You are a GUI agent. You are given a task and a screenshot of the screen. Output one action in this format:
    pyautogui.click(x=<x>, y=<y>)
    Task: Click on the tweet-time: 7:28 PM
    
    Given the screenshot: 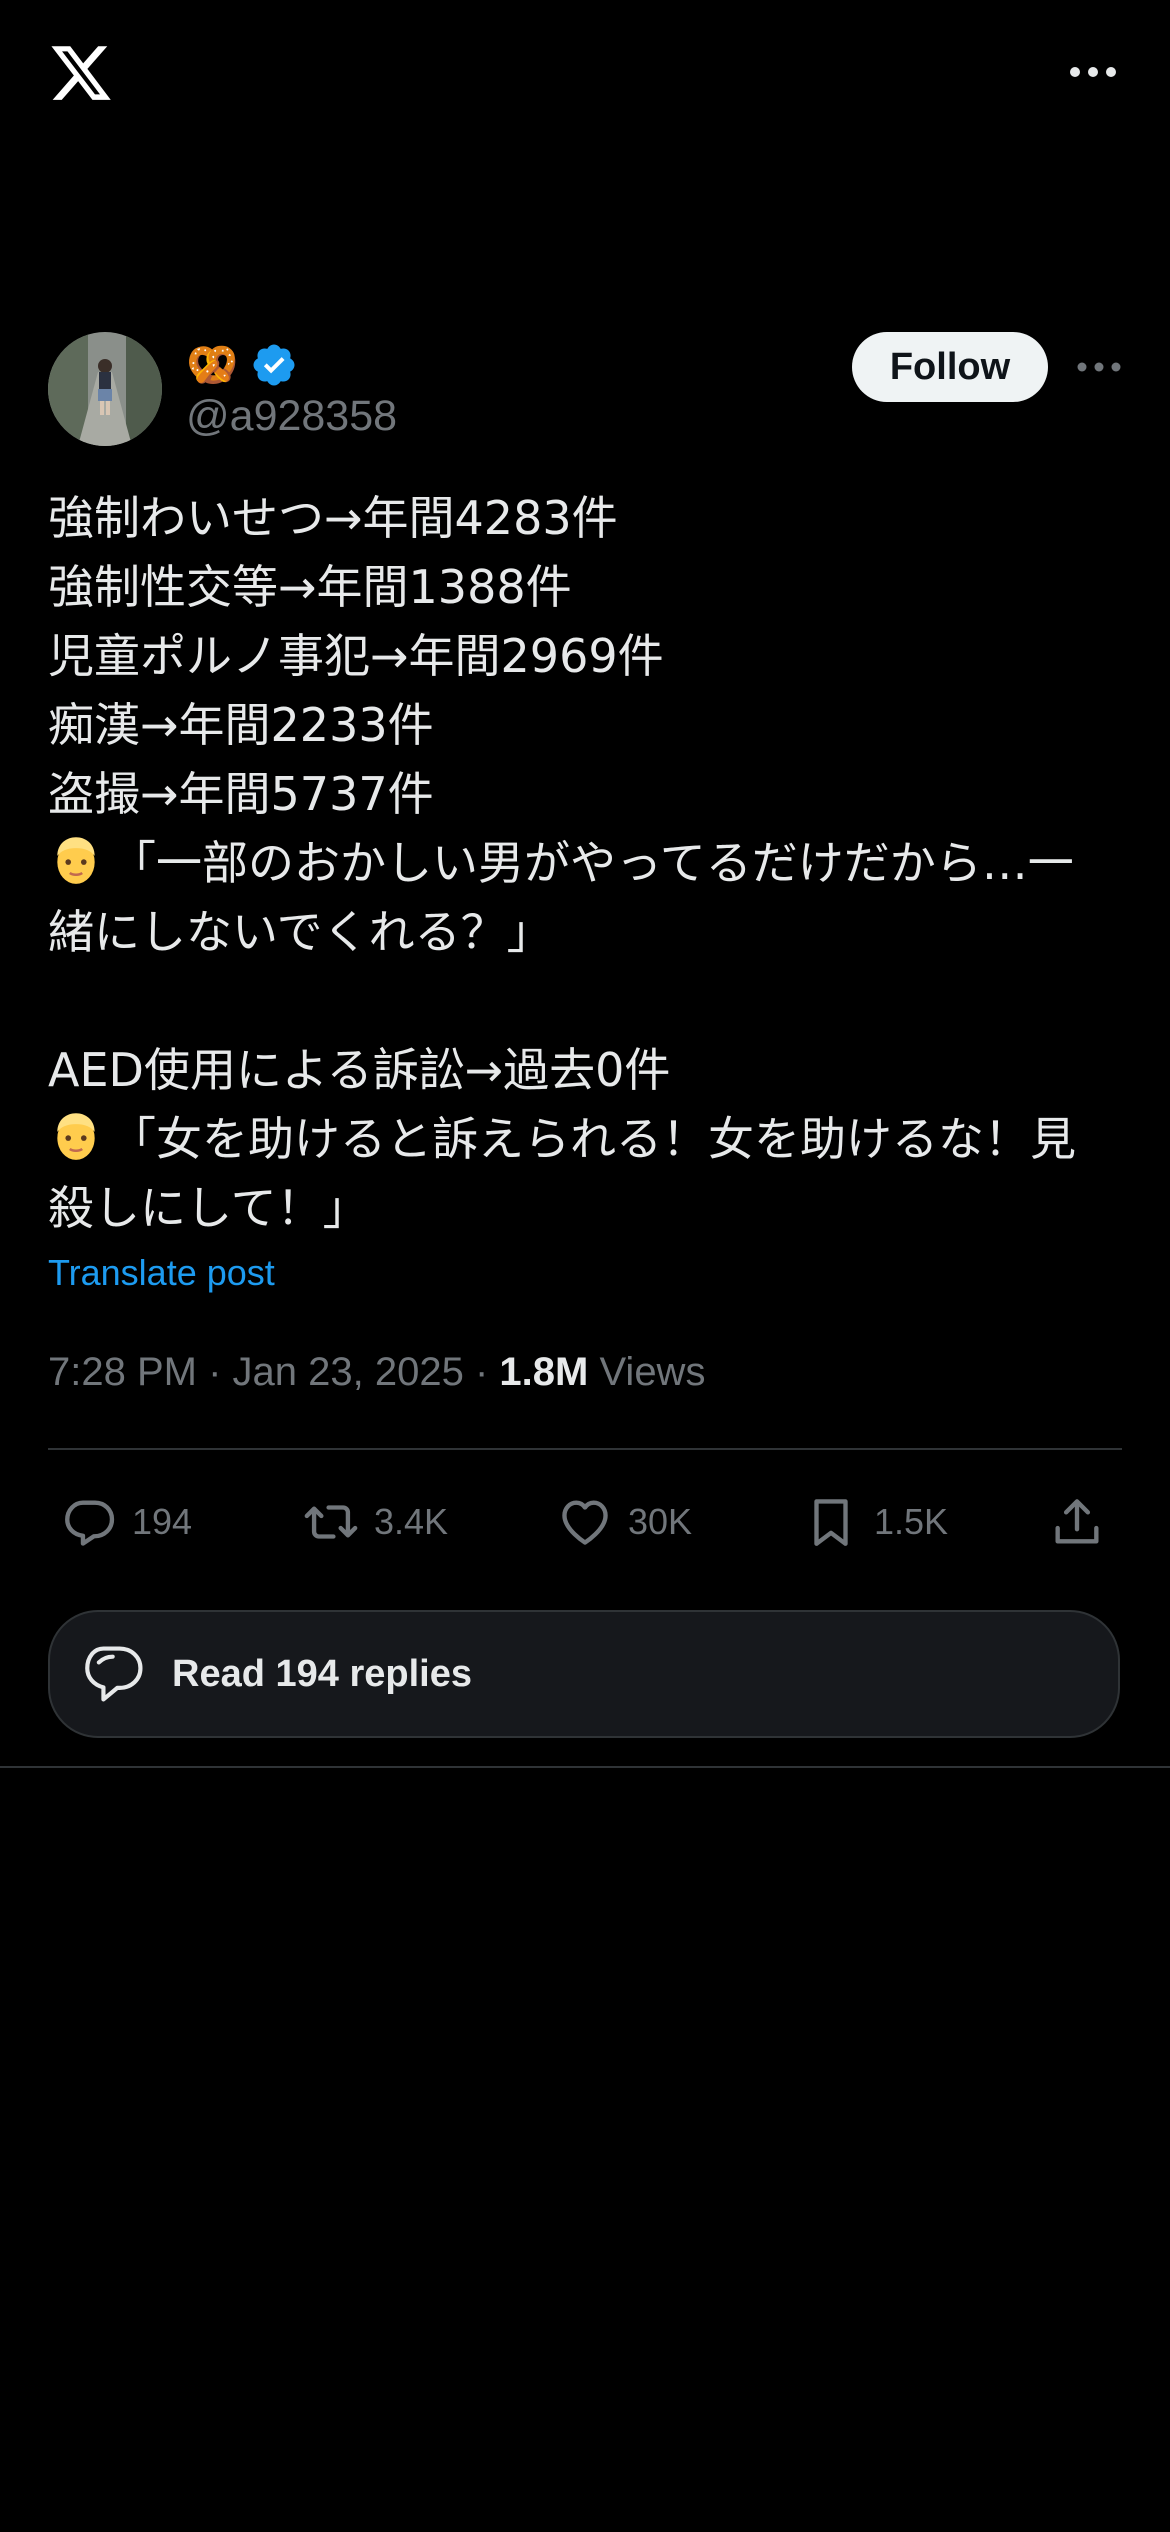 What is the action you would take?
    pyautogui.click(x=122, y=1372)
    